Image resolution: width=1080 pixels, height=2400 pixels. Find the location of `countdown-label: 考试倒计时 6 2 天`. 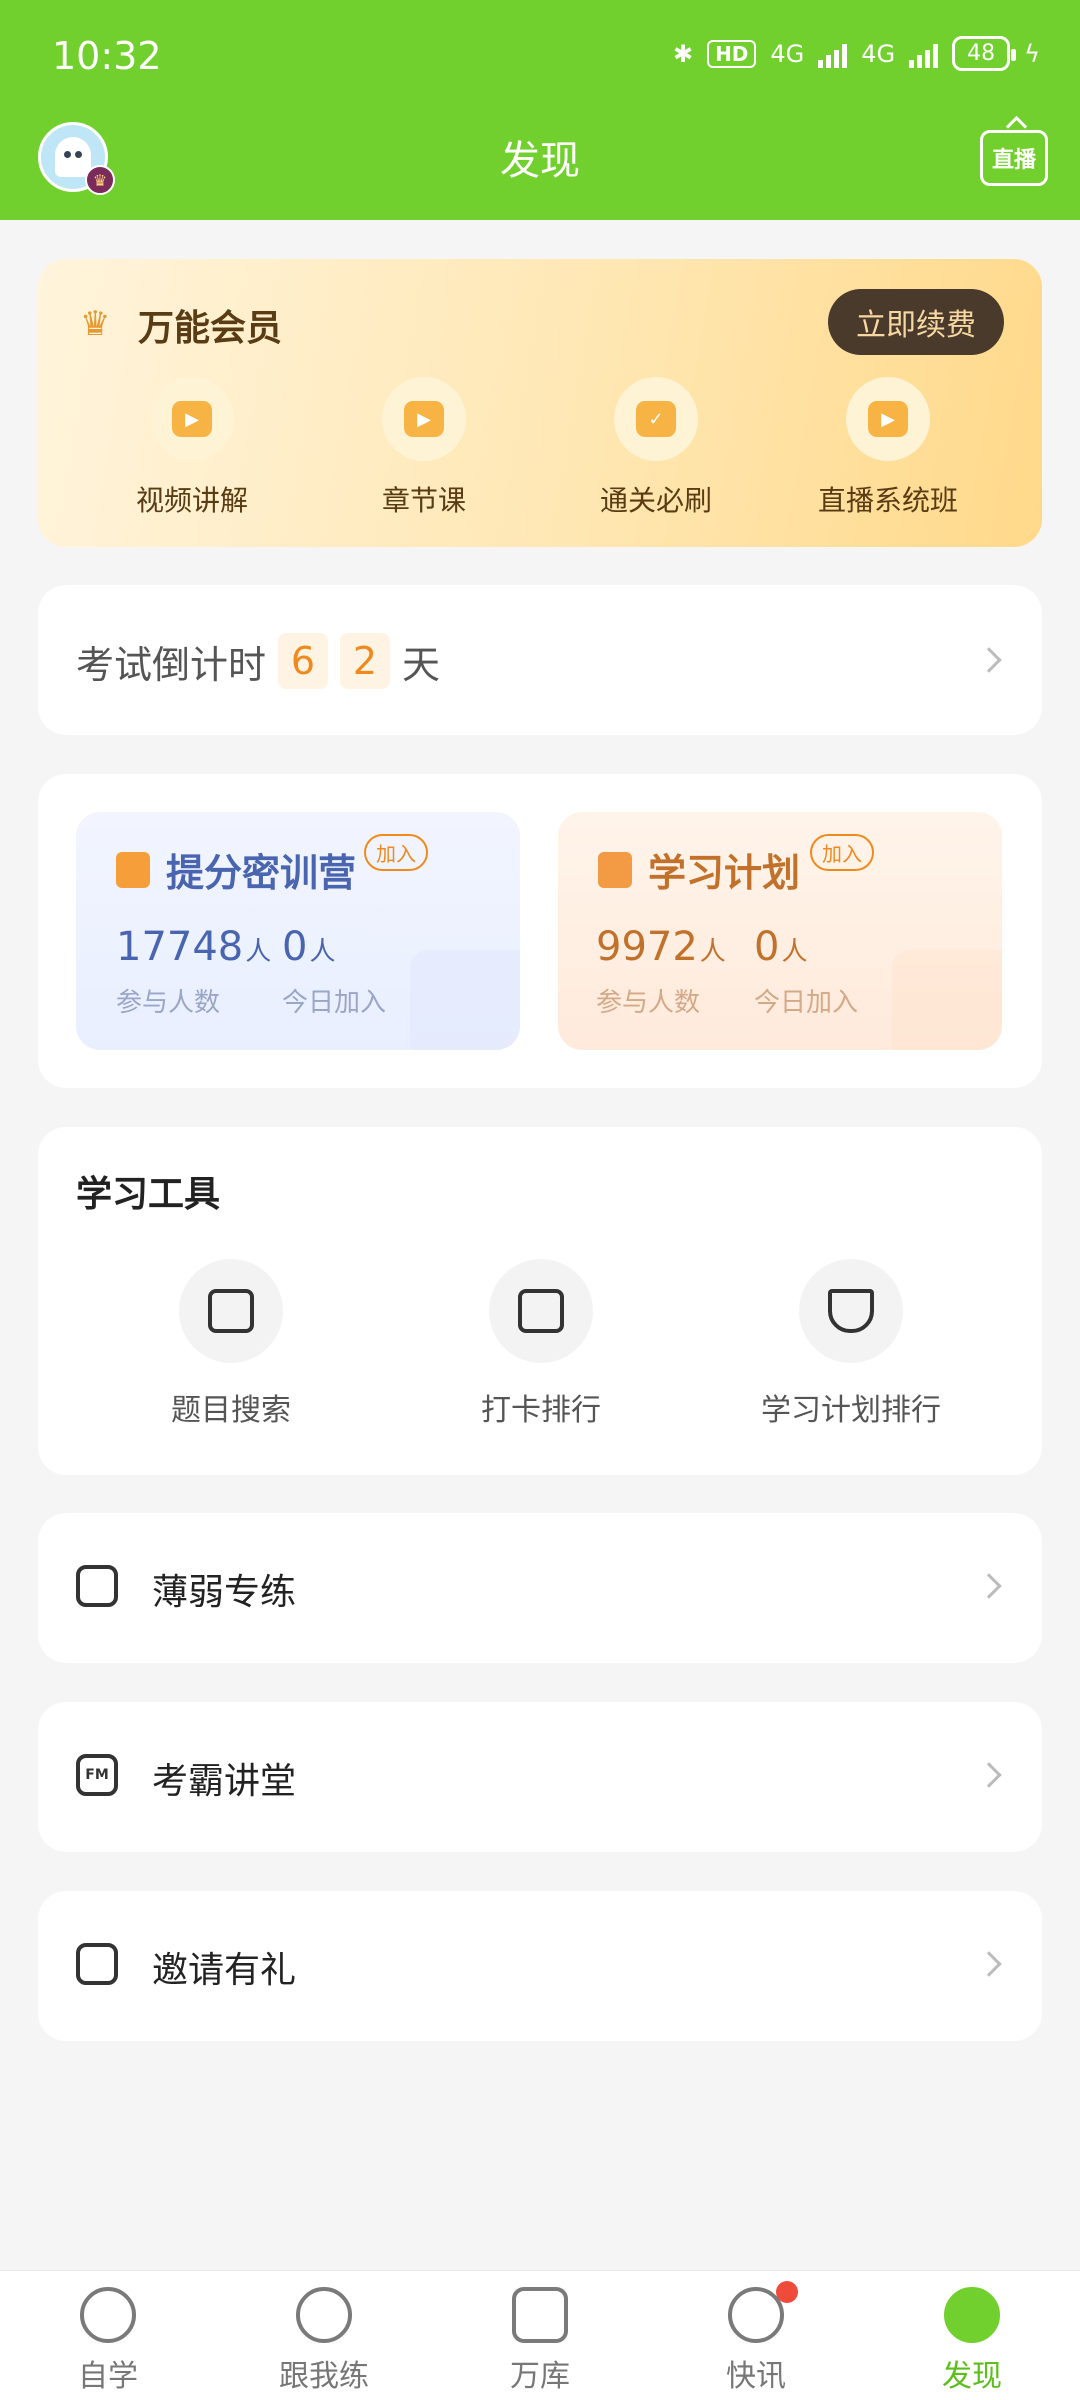

countdown-label: 考试倒计时 6 2 天 is located at coordinates (258, 661).